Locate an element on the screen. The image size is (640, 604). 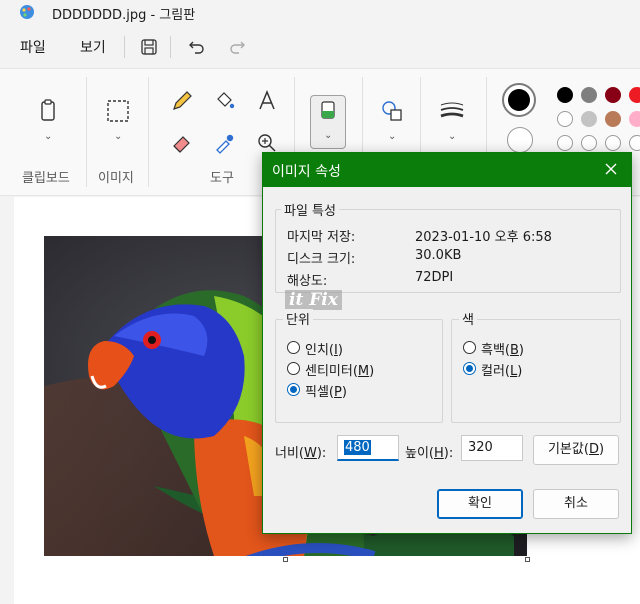
pencil-icon is located at coordinates (182, 101).